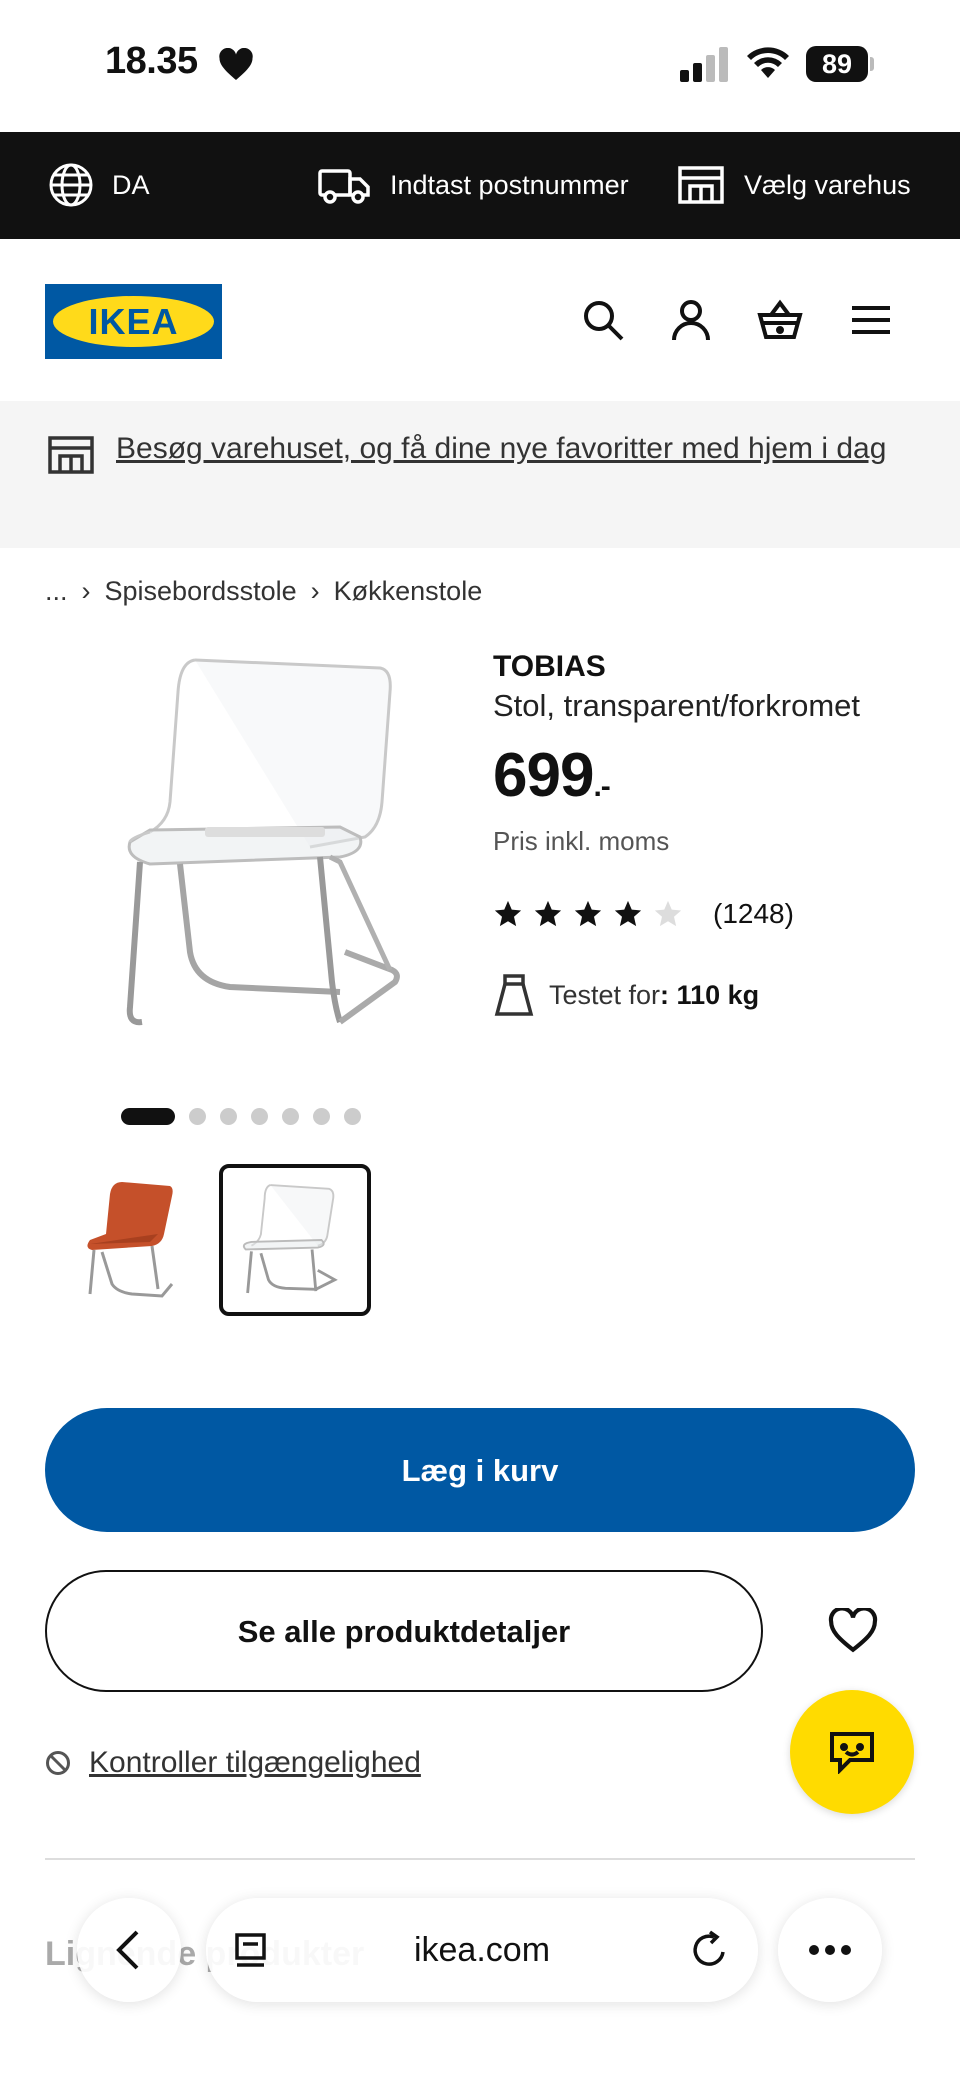 The height and width of the screenshot is (2081, 960). I want to click on language-label: DA, so click(131, 184).